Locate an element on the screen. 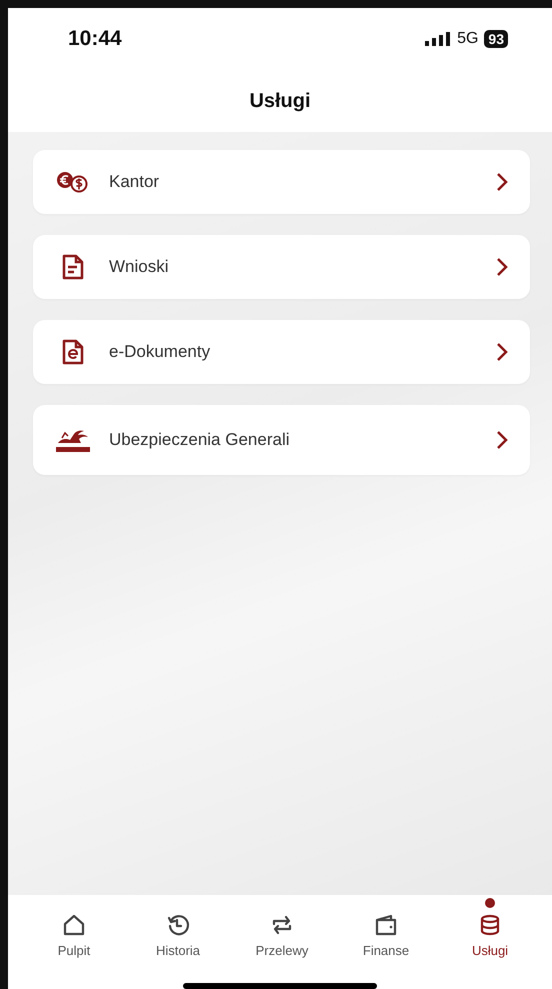  tab-bar-item: Pulpit is located at coordinates (74, 929).